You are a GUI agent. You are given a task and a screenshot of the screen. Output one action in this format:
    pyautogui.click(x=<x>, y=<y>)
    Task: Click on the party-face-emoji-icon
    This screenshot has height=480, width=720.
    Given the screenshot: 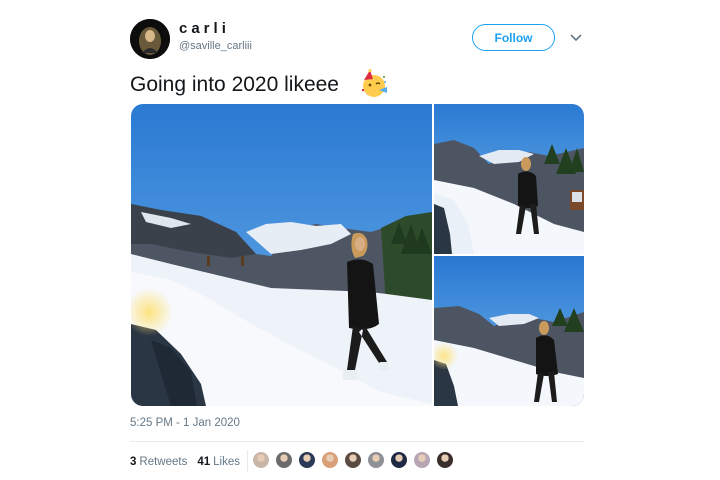 What is the action you would take?
    pyautogui.click(x=374, y=83)
    